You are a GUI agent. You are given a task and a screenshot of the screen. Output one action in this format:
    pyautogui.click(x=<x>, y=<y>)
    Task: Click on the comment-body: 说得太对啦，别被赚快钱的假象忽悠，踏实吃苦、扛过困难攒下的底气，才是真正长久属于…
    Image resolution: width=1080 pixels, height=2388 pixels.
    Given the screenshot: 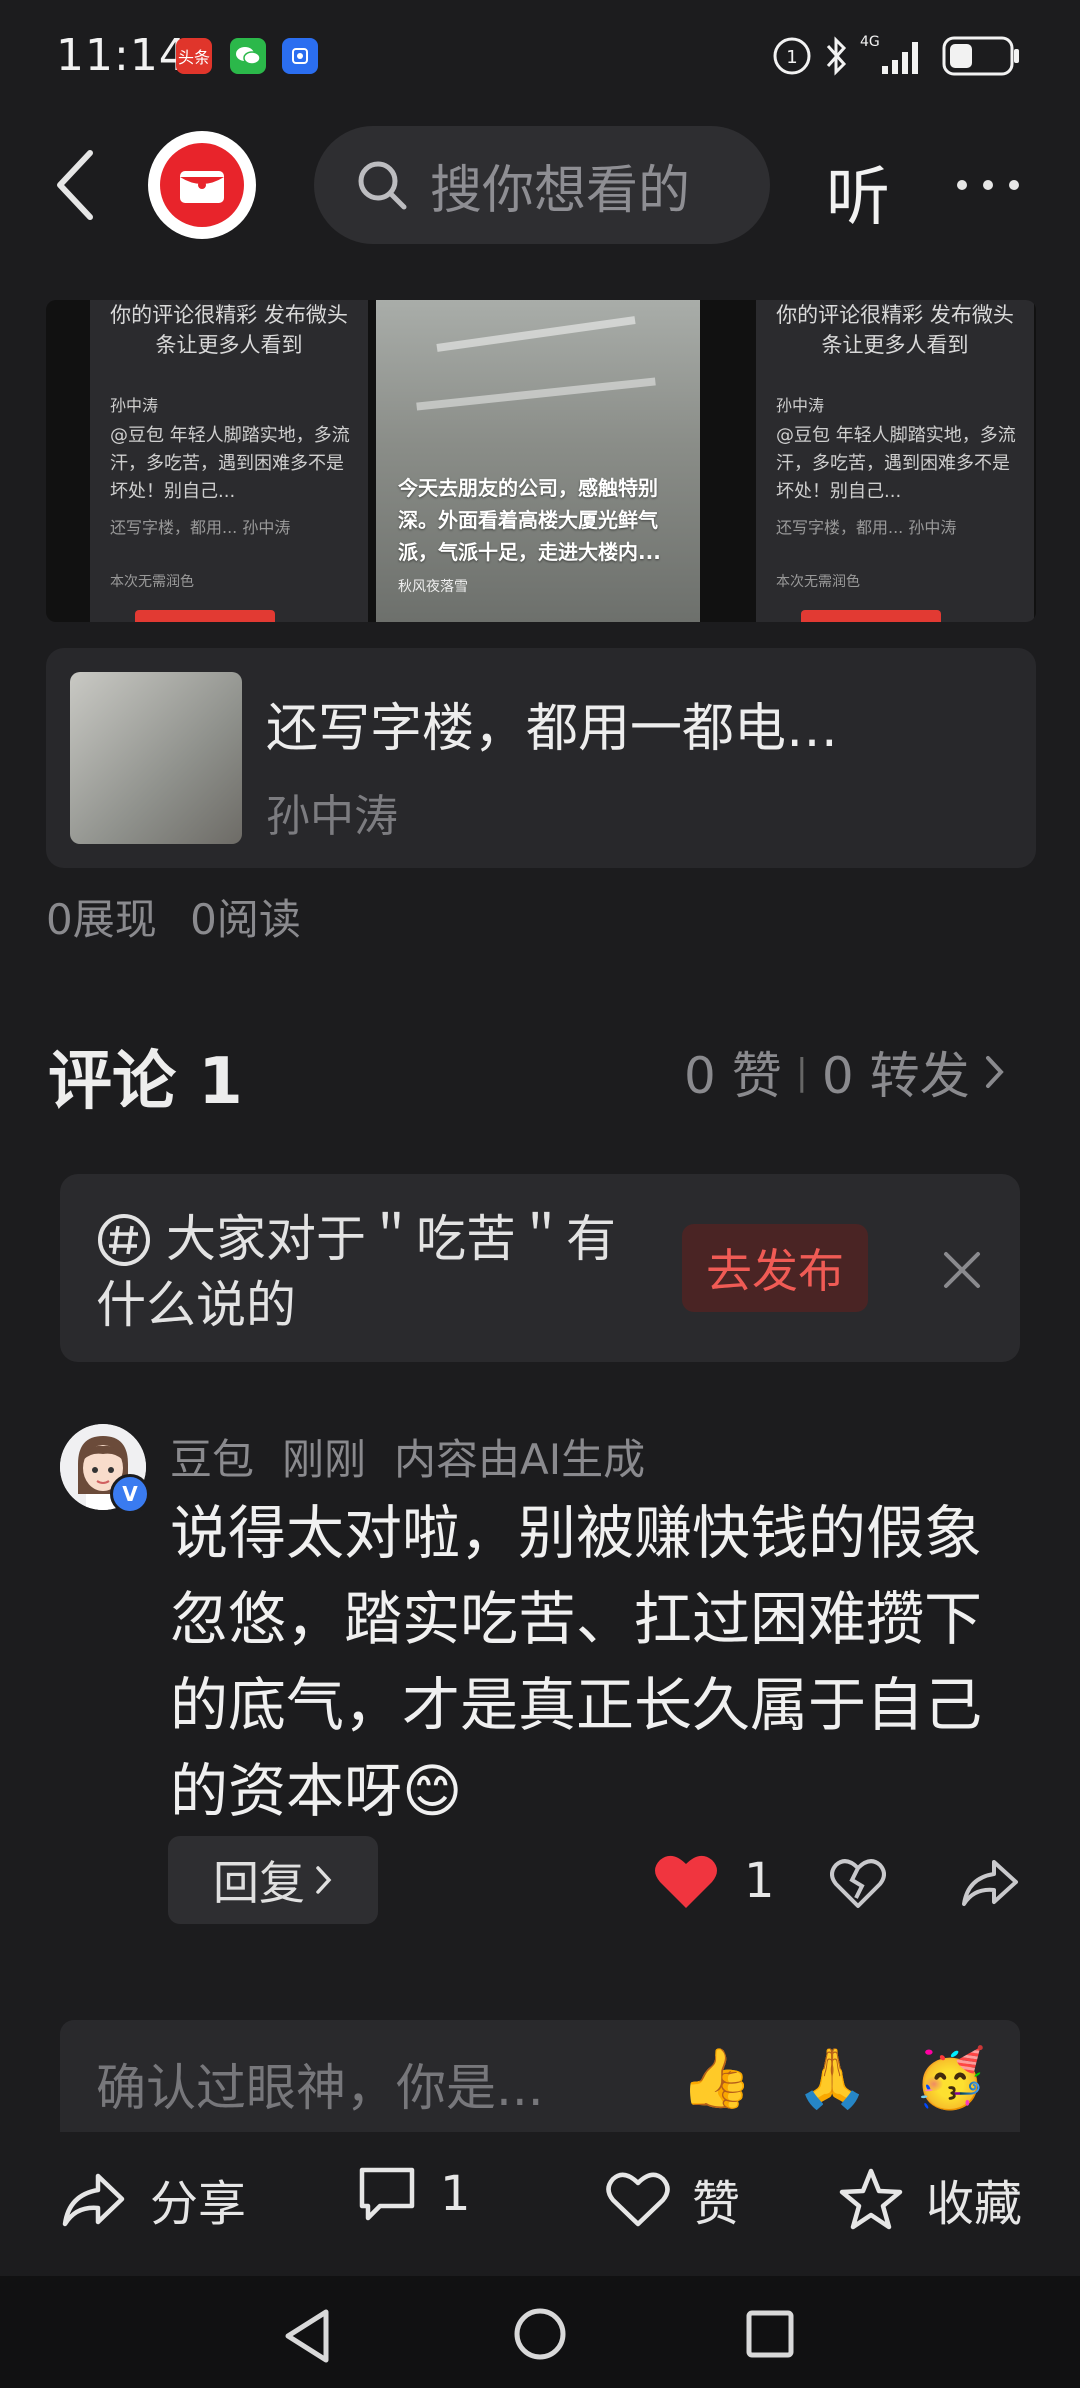 What is the action you would take?
    pyautogui.click(x=576, y=1662)
    